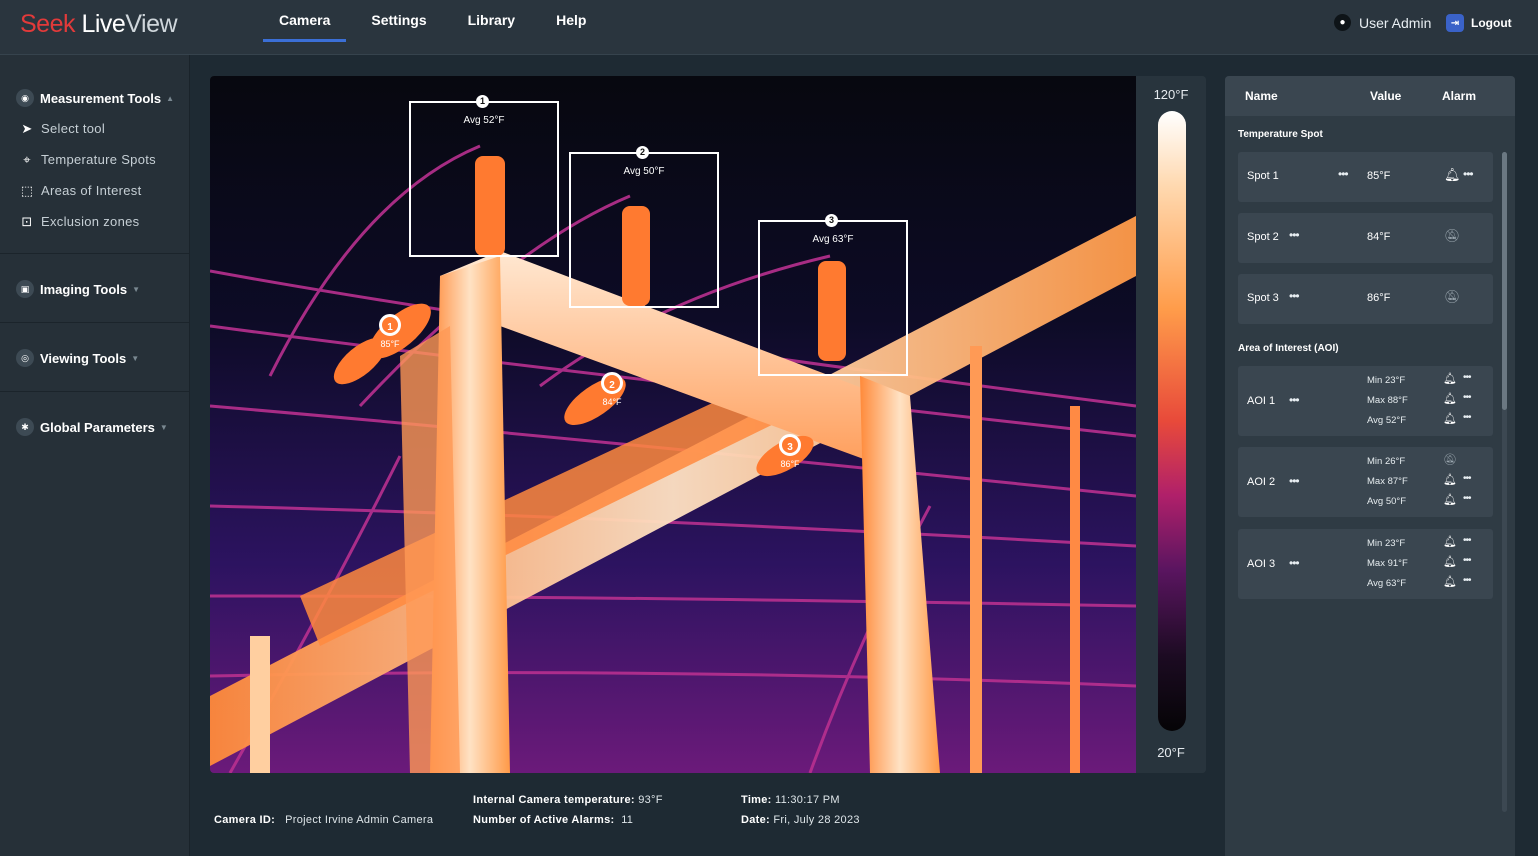 The height and width of the screenshot is (856, 1538). I want to click on eye-icon: ◎, so click(25, 358).